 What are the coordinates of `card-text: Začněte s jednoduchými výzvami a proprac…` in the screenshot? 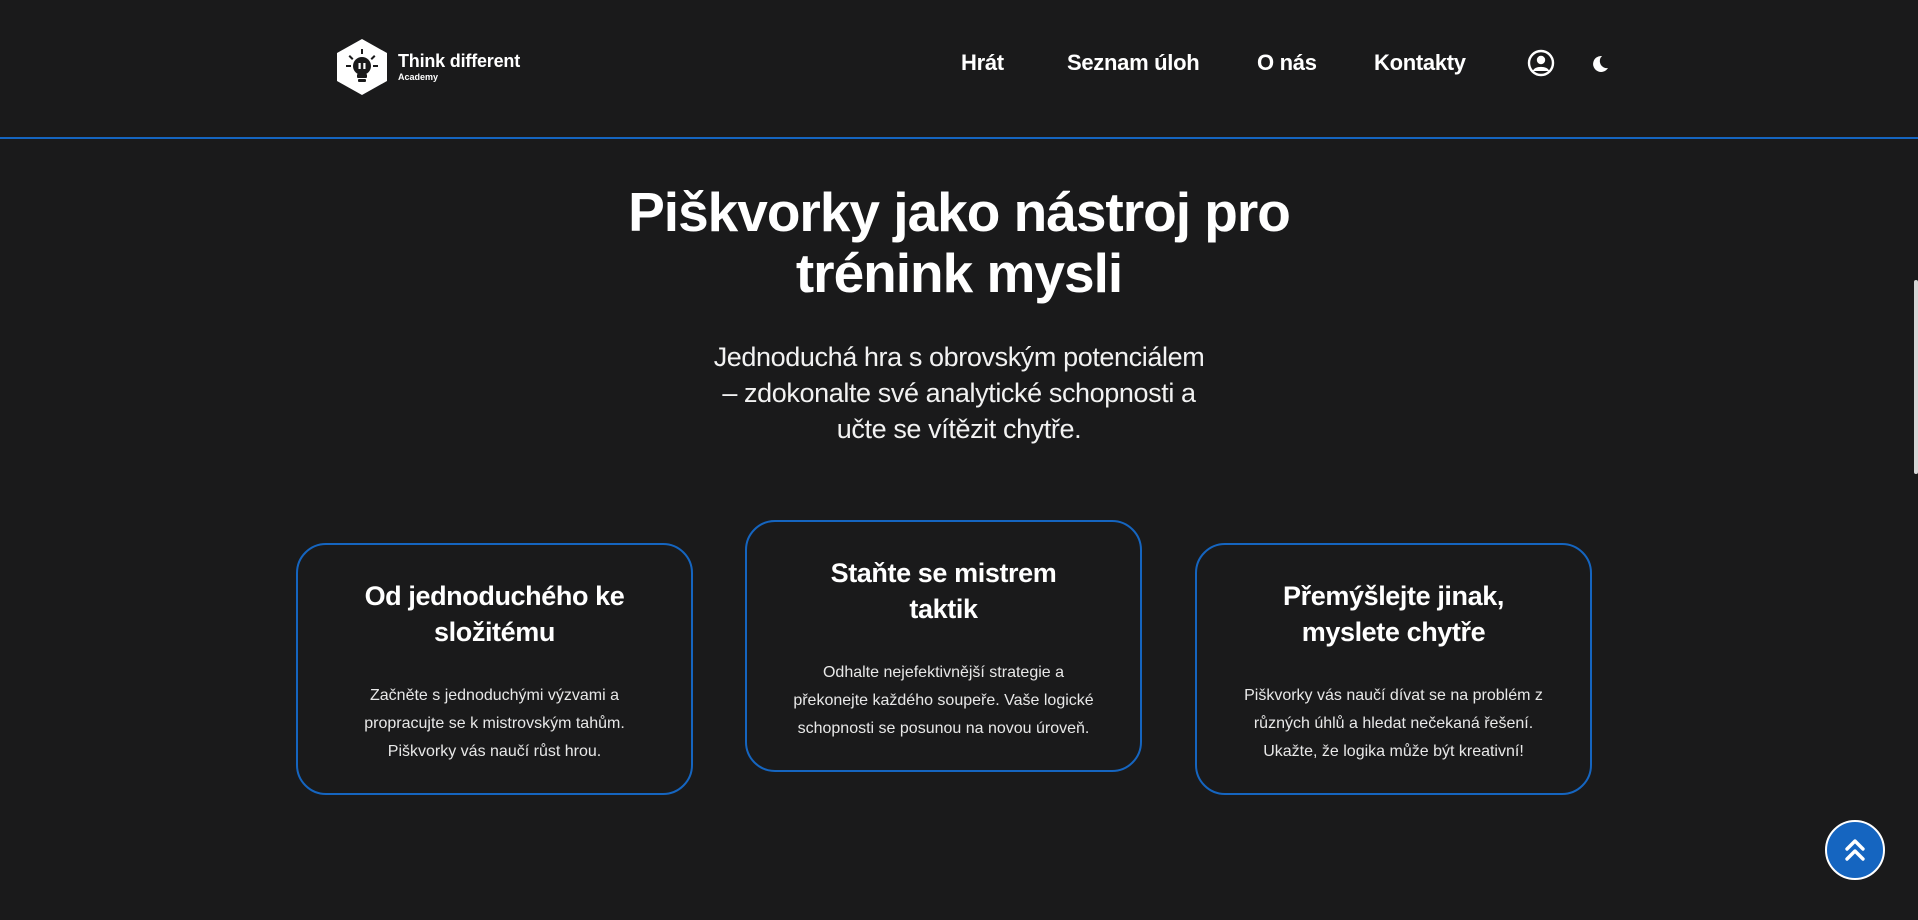 It's located at (494, 724).